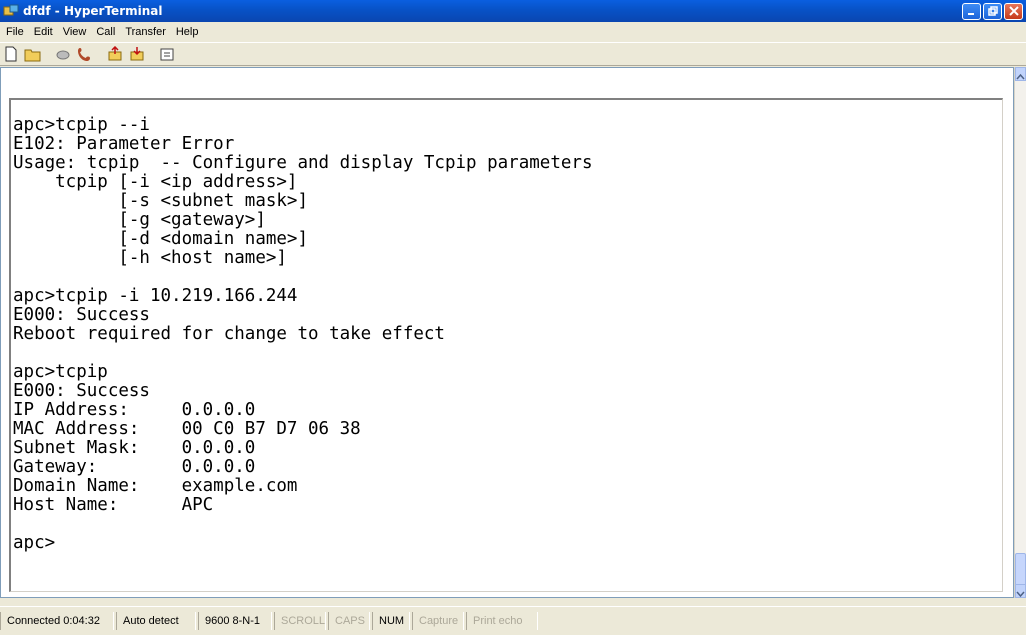 Image resolution: width=1026 pixels, height=635 pixels. I want to click on new-icon, so click(11, 54).